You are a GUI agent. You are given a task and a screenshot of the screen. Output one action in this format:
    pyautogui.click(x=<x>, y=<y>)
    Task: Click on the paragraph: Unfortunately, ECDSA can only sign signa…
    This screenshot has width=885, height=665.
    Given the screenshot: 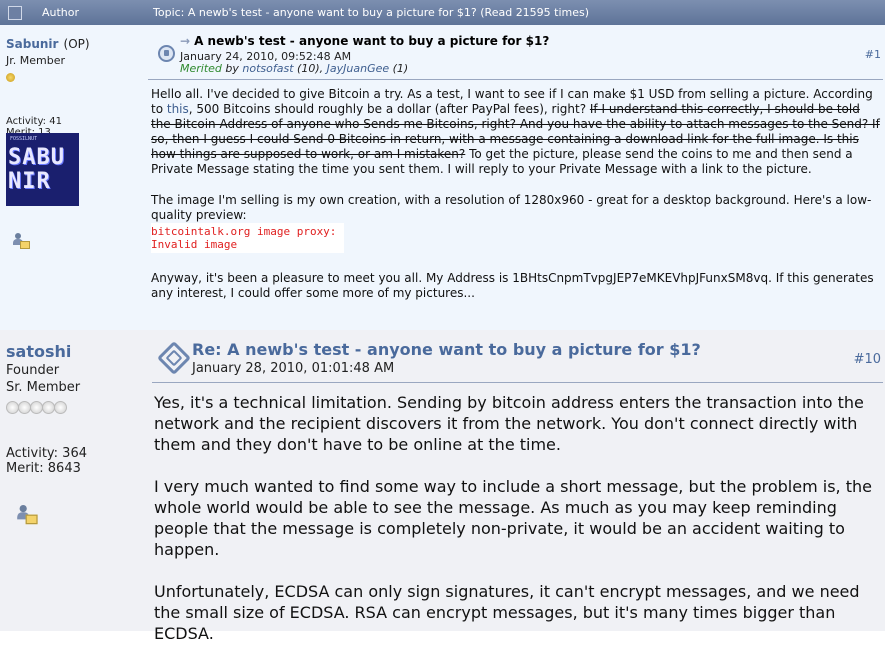 What is the action you would take?
    pyautogui.click(x=507, y=612)
    